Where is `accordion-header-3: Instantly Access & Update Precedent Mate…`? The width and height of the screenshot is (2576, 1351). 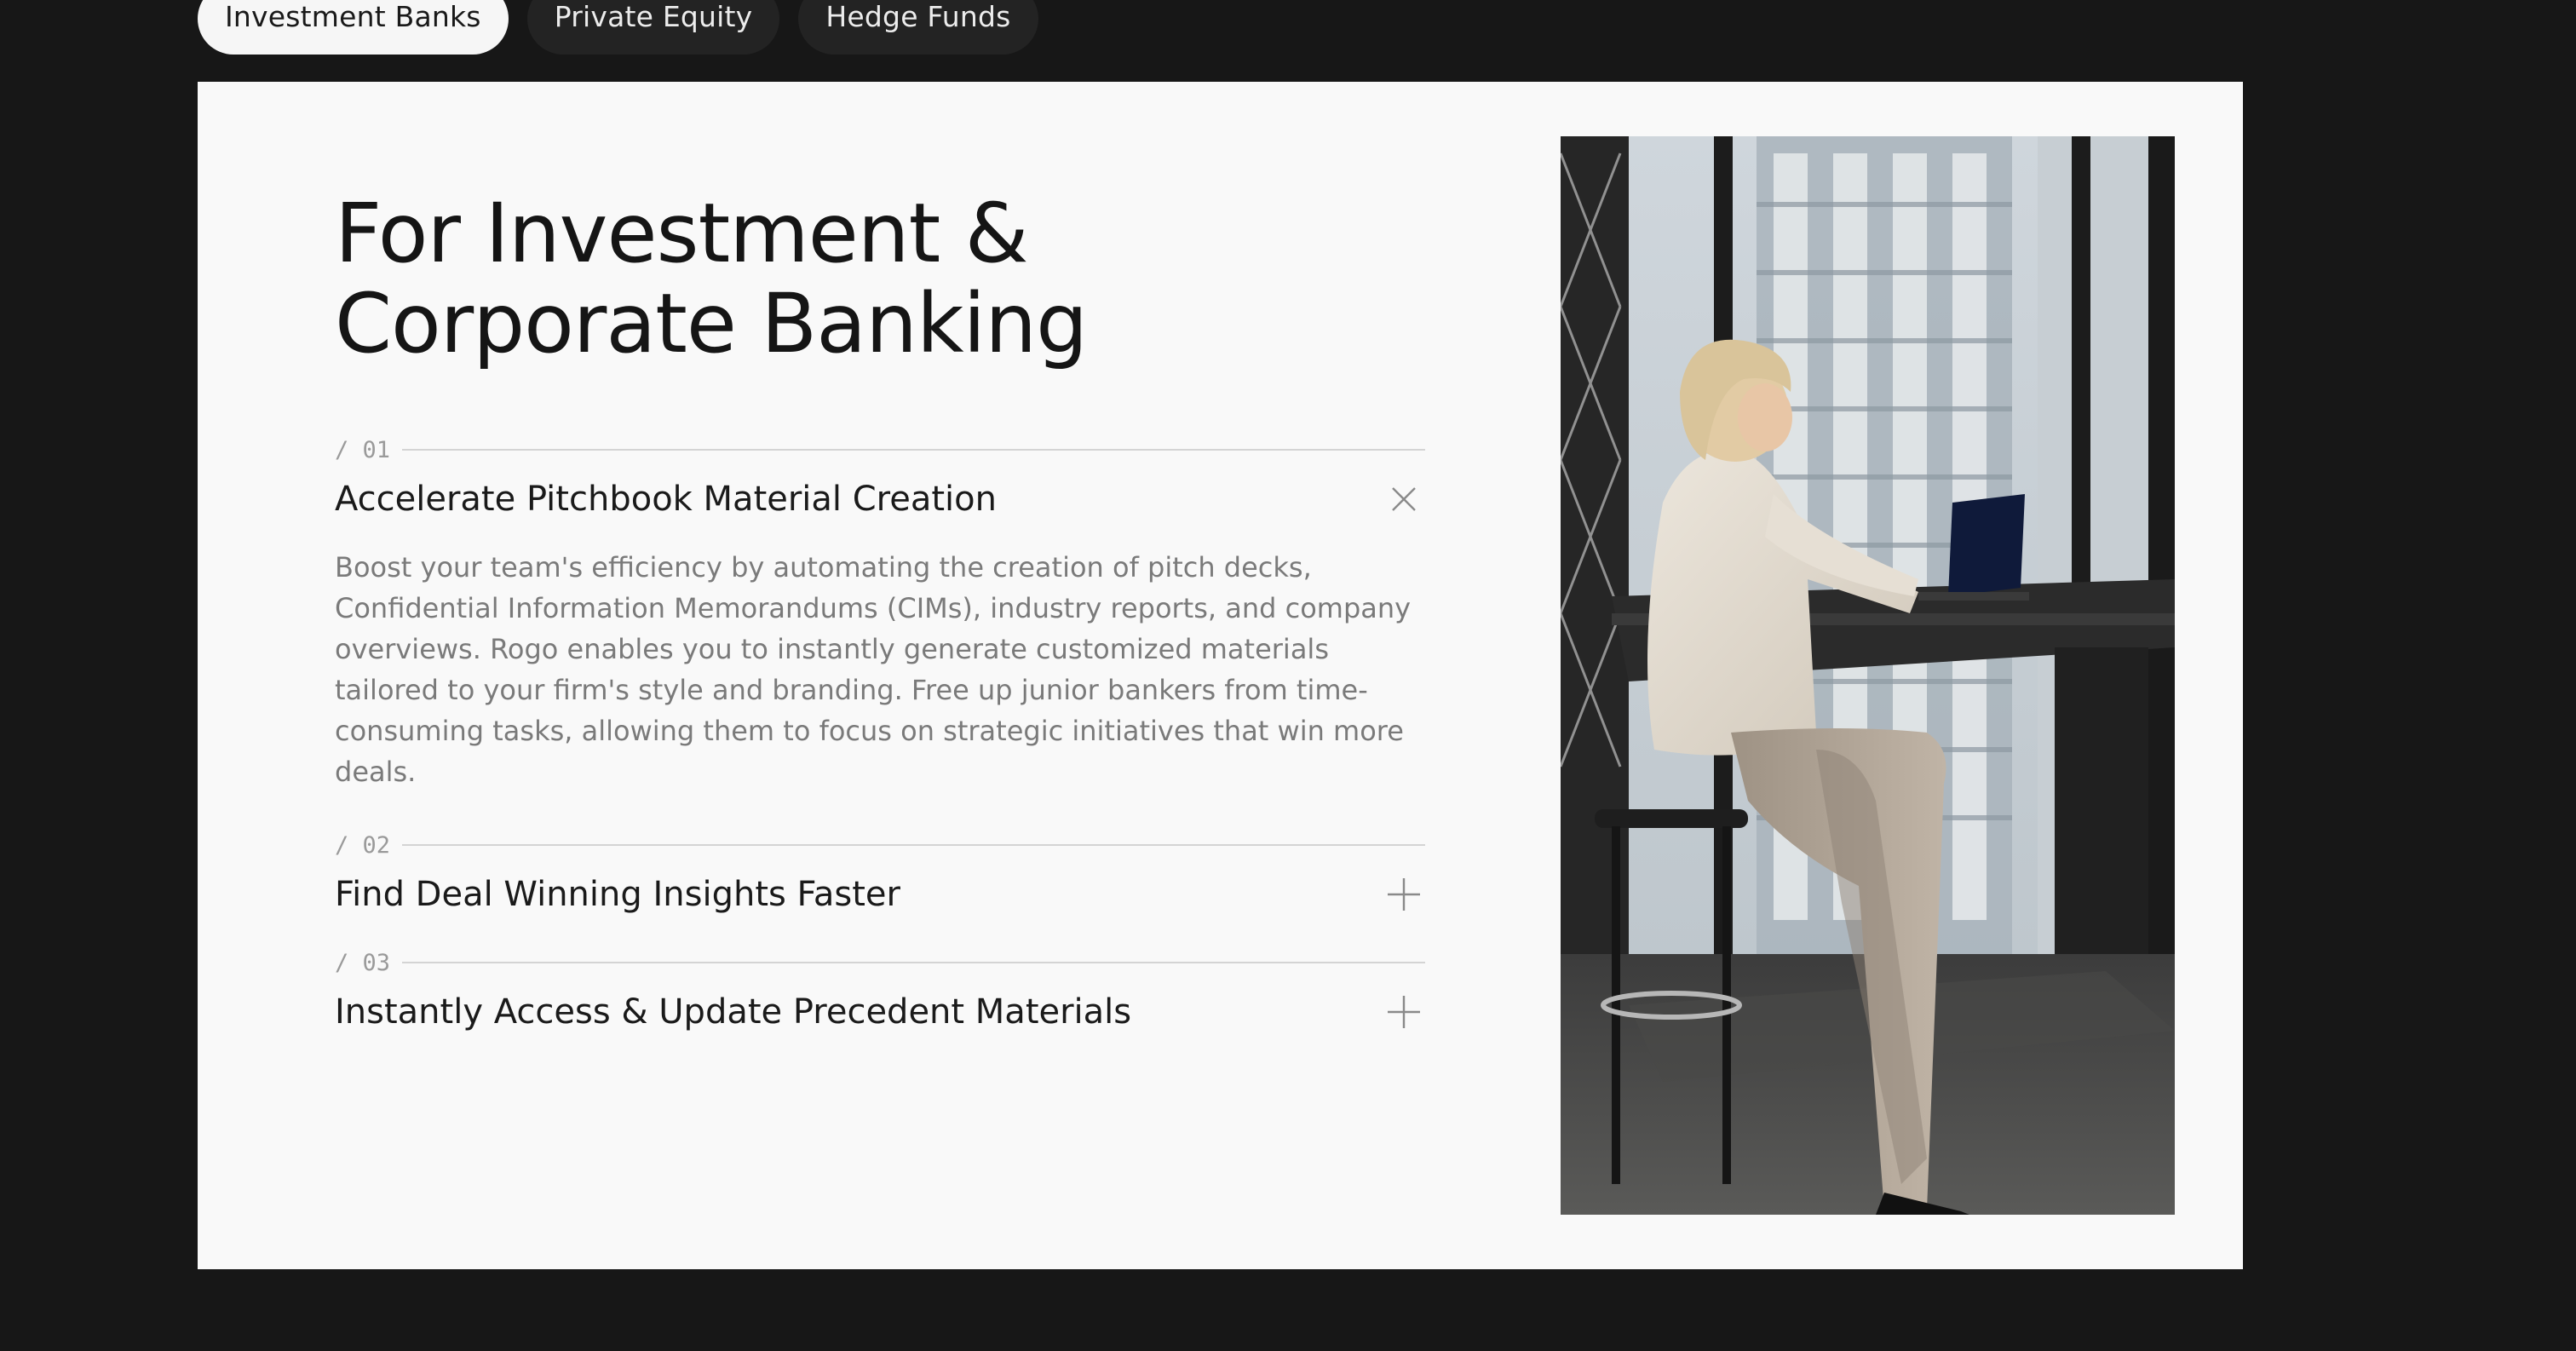 accordion-header-3: Instantly Access & Update Precedent Mate… is located at coordinates (880, 1012).